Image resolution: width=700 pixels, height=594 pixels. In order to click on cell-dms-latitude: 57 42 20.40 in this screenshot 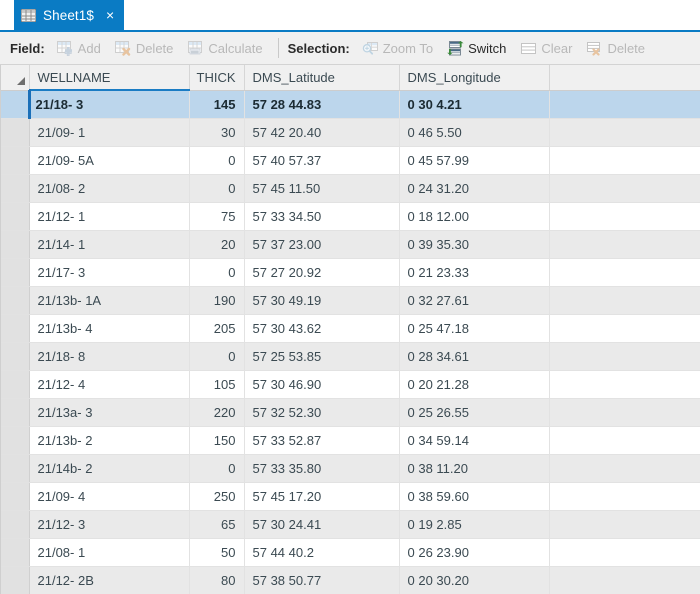, I will do `click(322, 132)`.